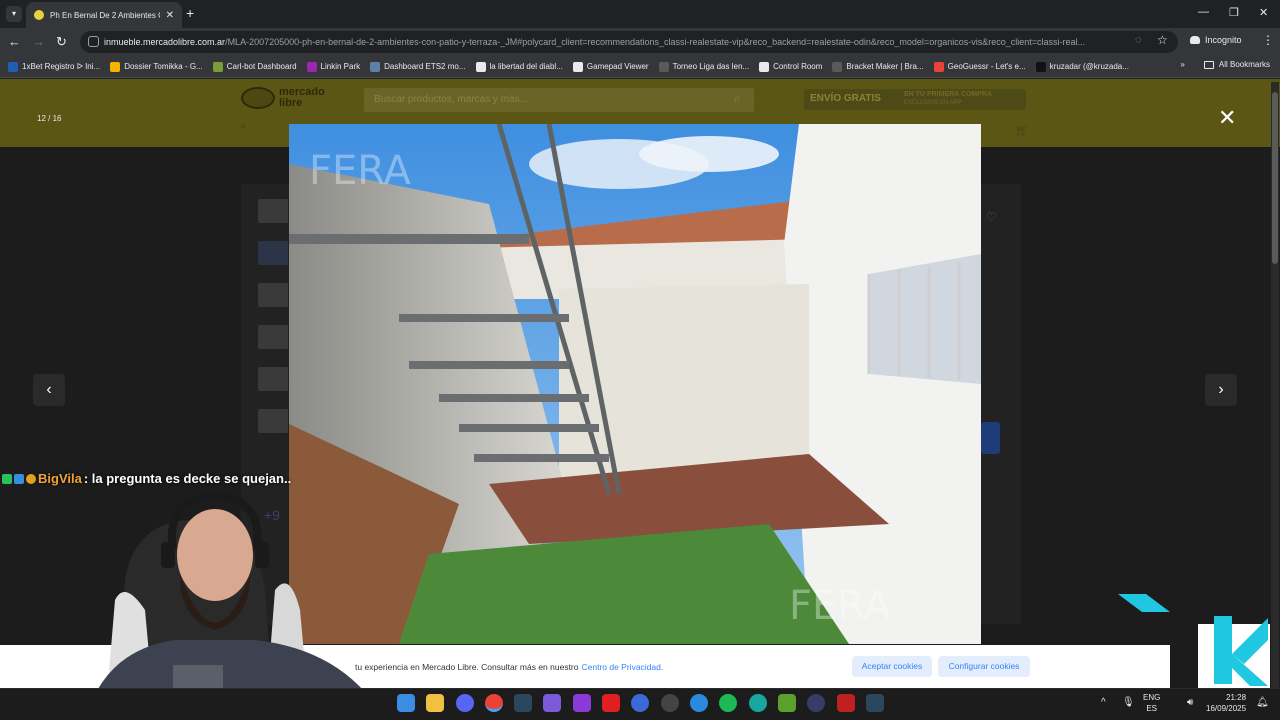  Describe the element at coordinates (435, 703) in the screenshot. I see `file-explorer-icon` at that location.